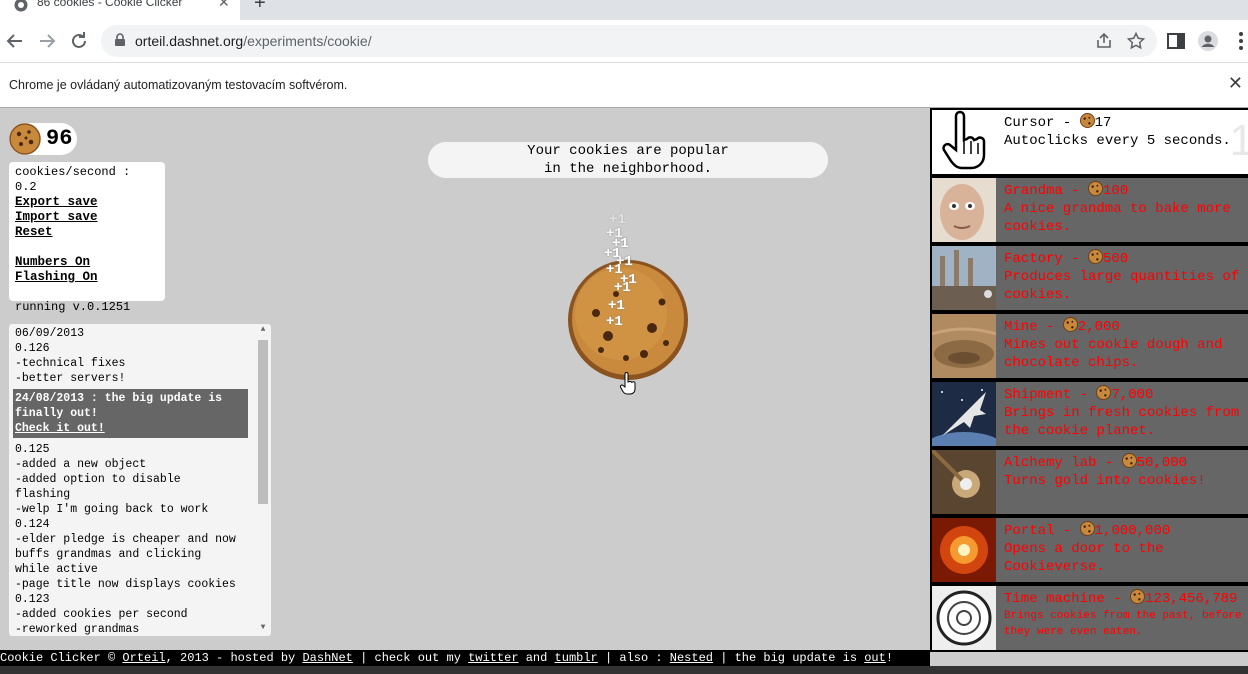 This screenshot has height=674, width=1248. What do you see at coordinates (624, 670) in the screenshot?
I see `taskbar-strip` at bounding box center [624, 670].